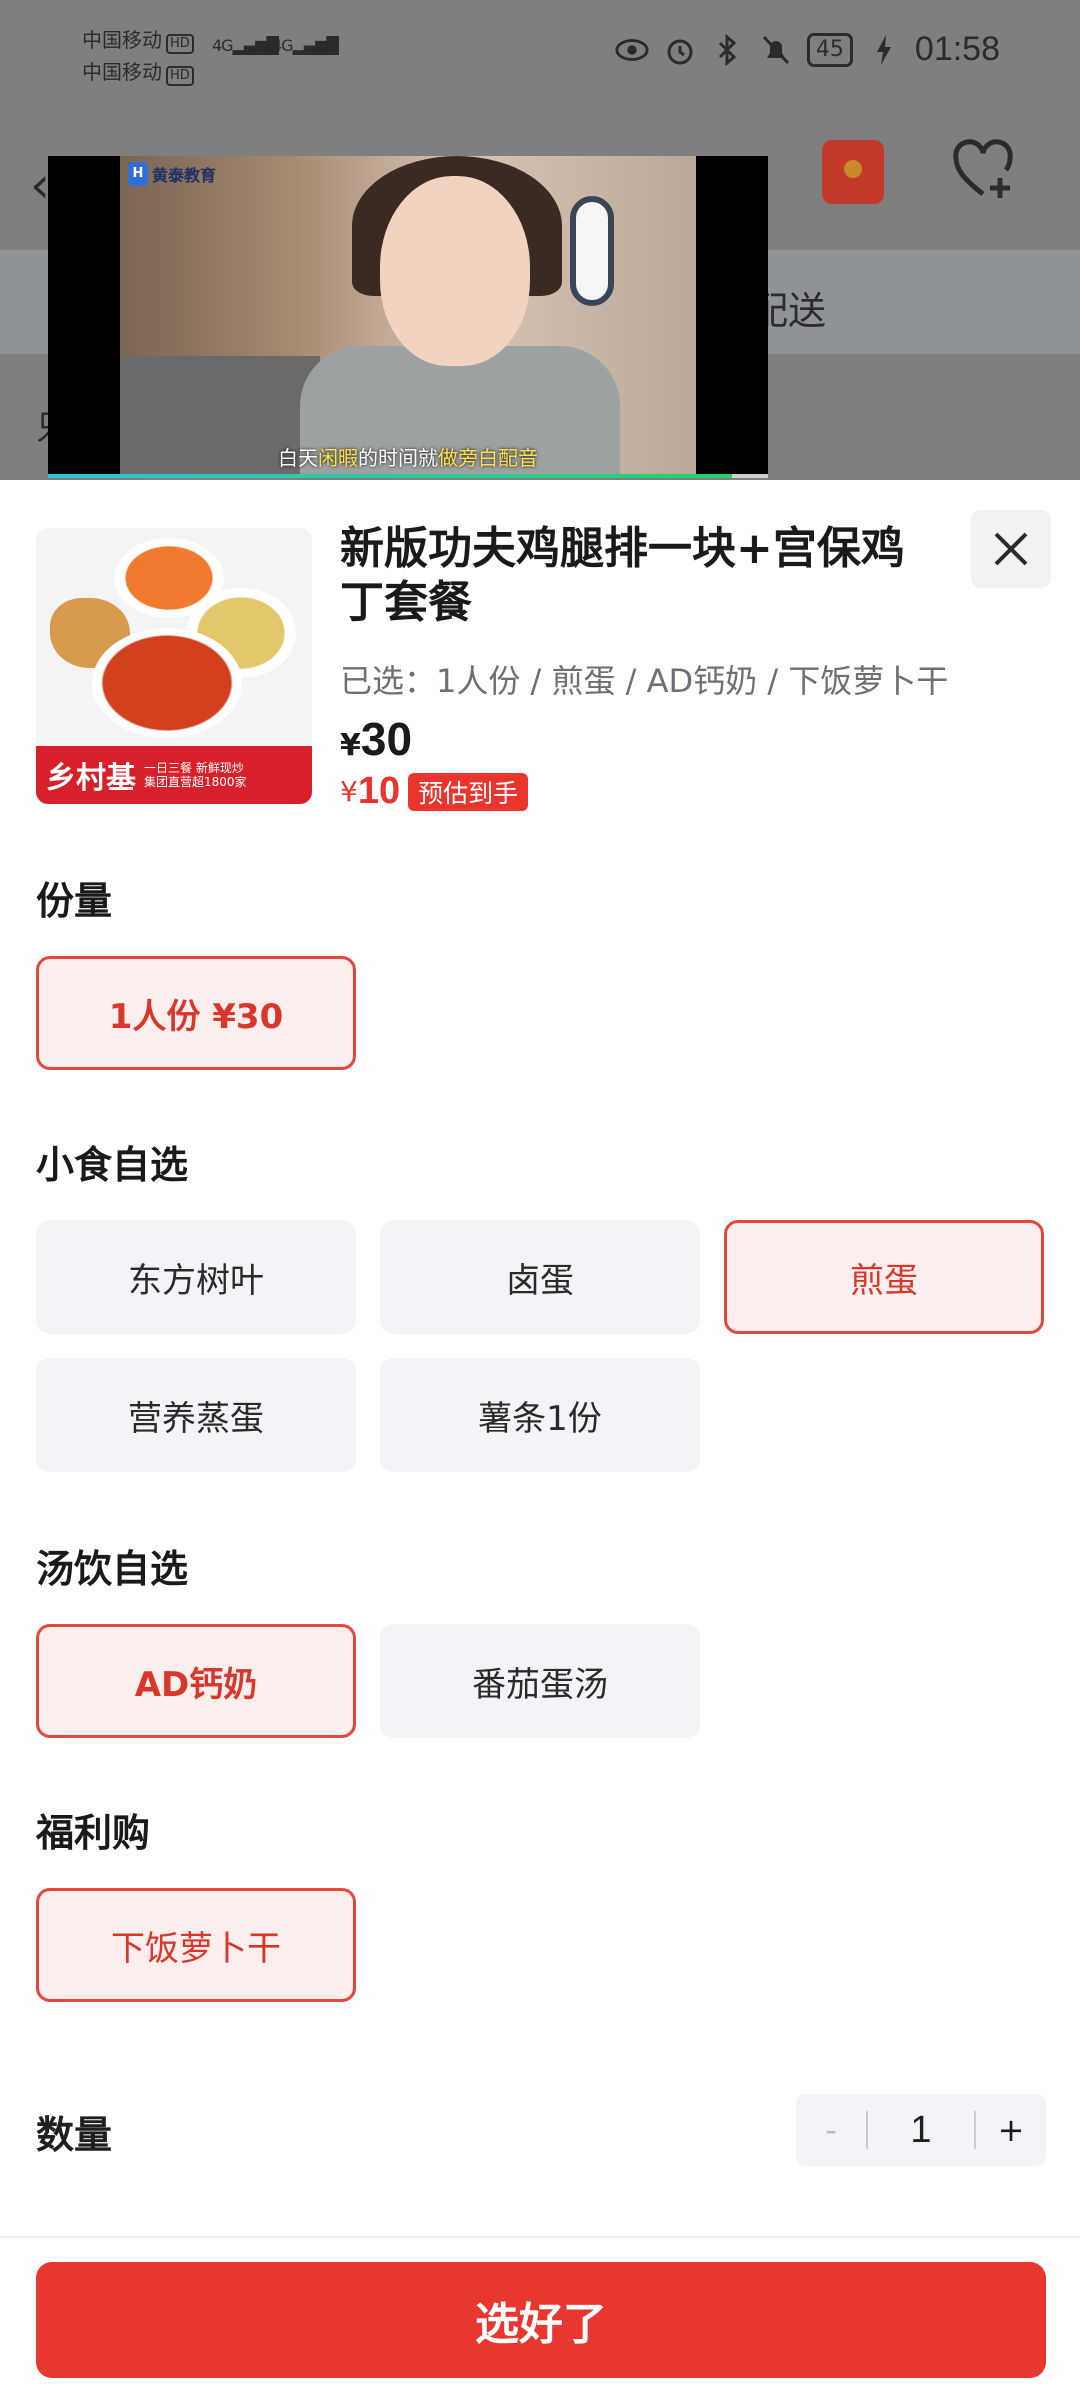 The height and width of the screenshot is (2400, 1080). I want to click on option-drink-1: AD钙奶, so click(196, 1681).